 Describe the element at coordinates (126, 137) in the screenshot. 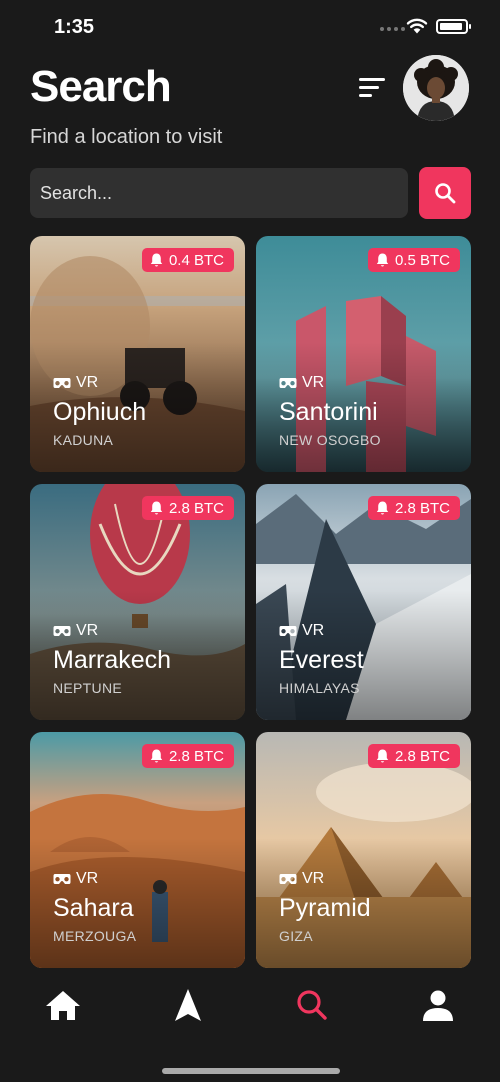

I see `page-subtitle: Find a location to visit` at that location.